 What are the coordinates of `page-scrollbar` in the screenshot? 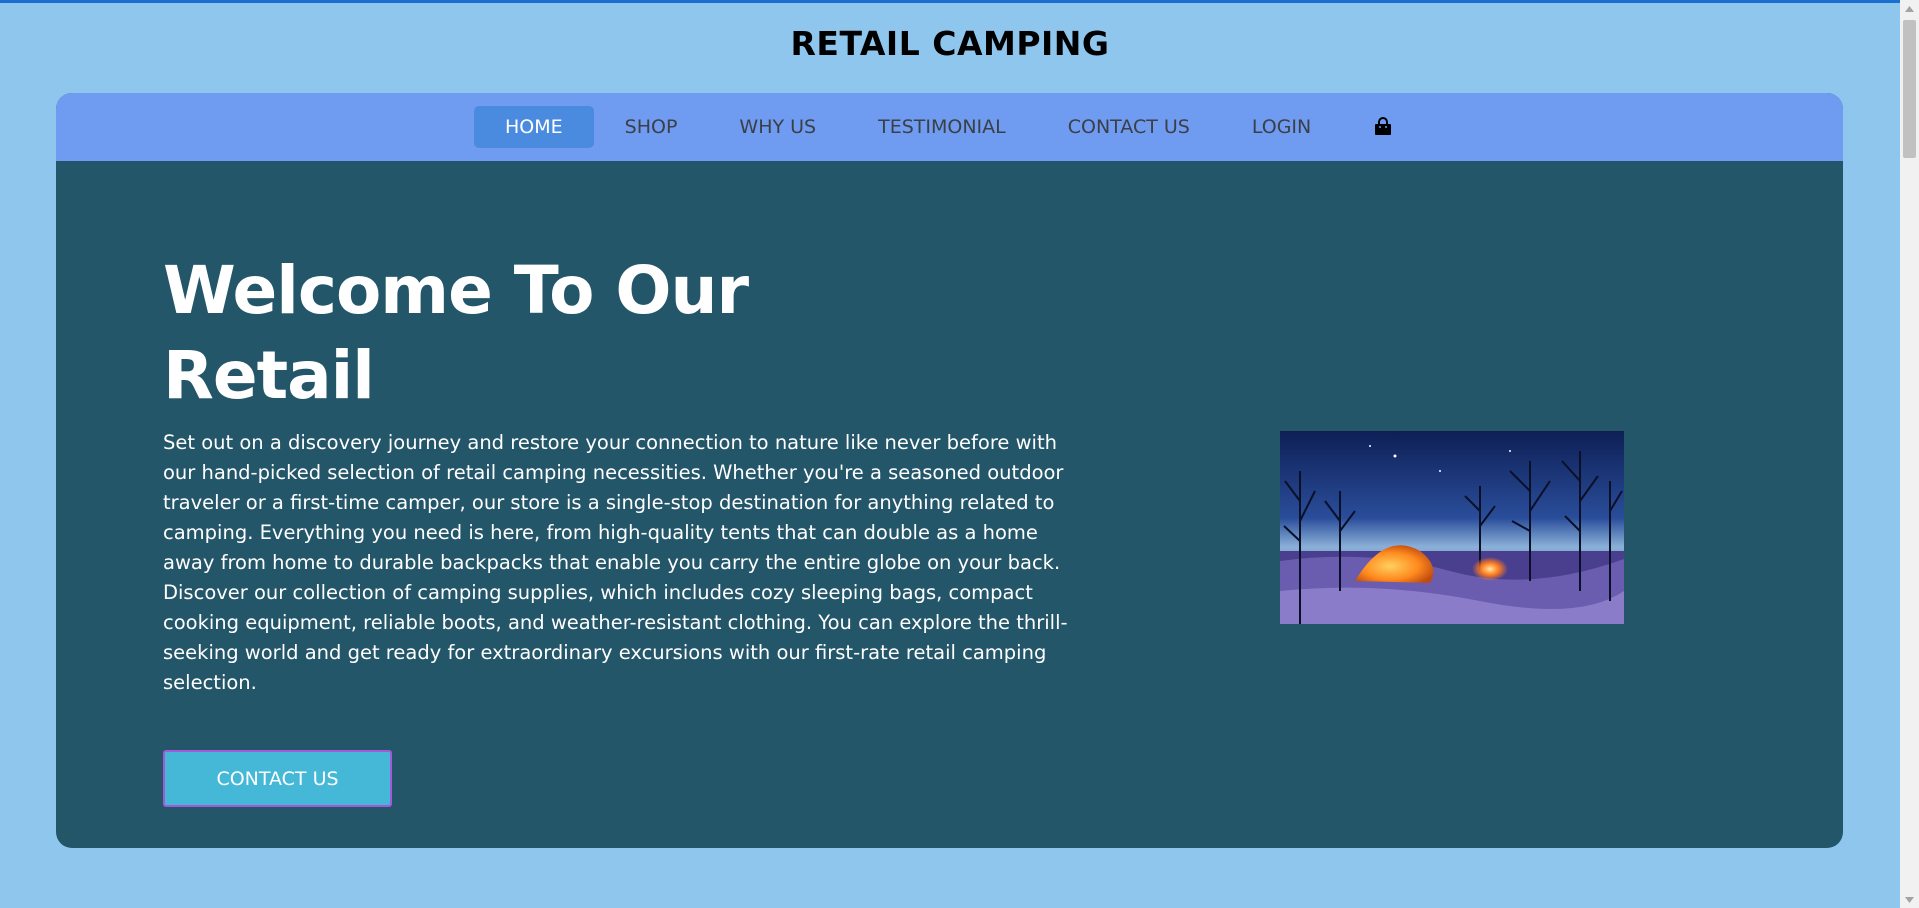 It's located at (1909, 454).